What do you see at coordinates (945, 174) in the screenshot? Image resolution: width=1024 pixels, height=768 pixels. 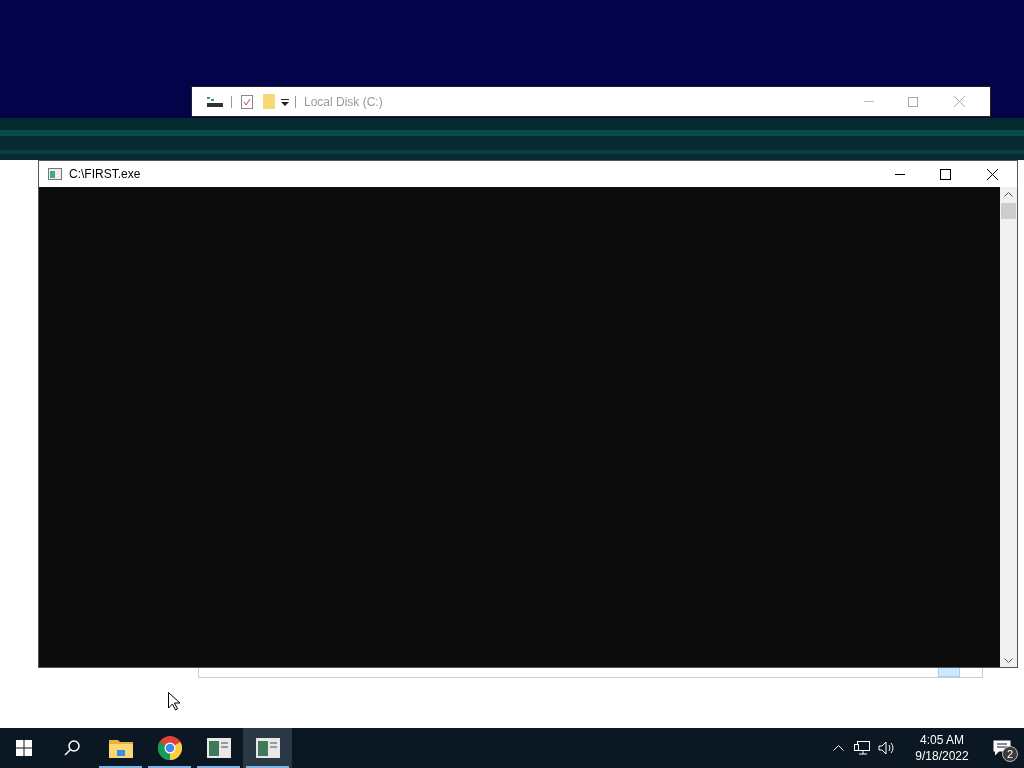 I see `maximize-icon` at bounding box center [945, 174].